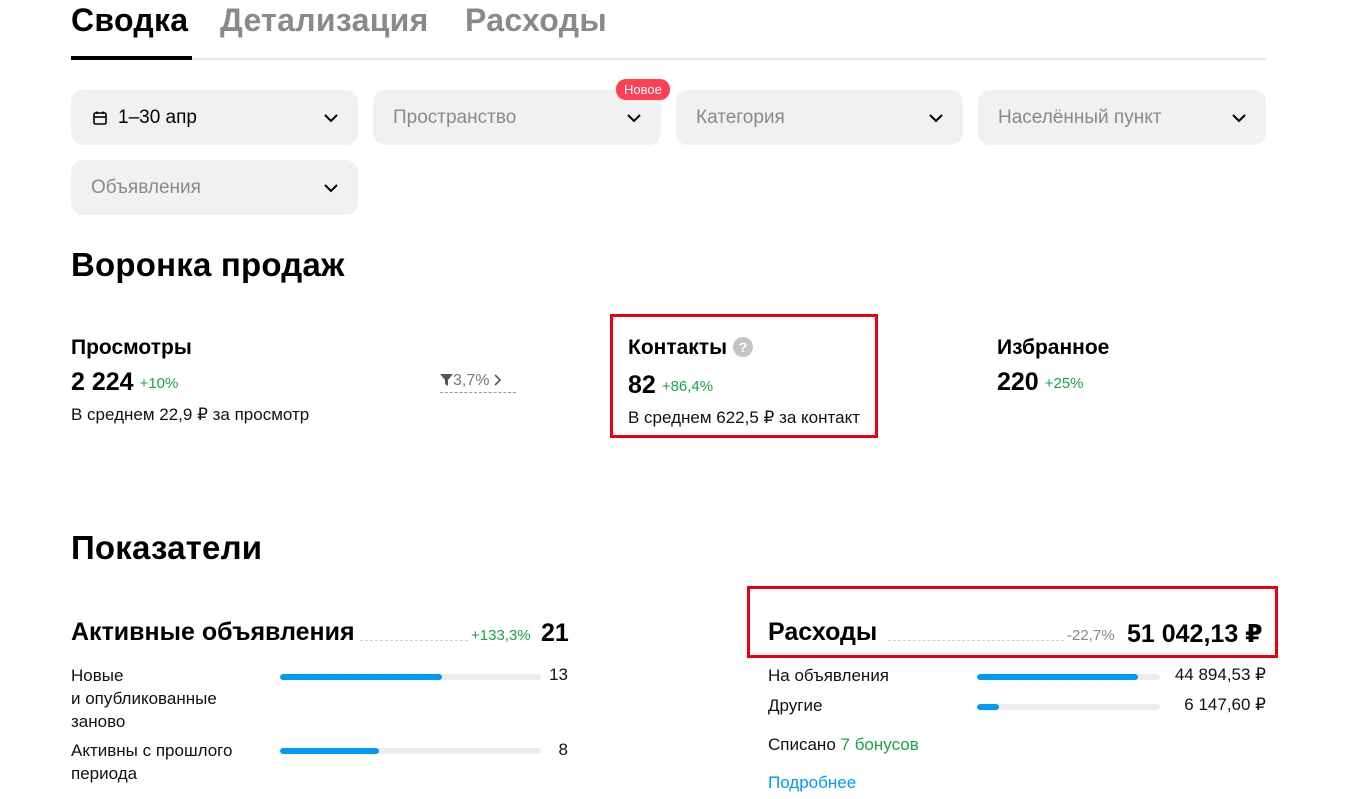  What do you see at coordinates (215, 632) in the screenshot?
I see `active-ads-title: Активные объявления` at bounding box center [215, 632].